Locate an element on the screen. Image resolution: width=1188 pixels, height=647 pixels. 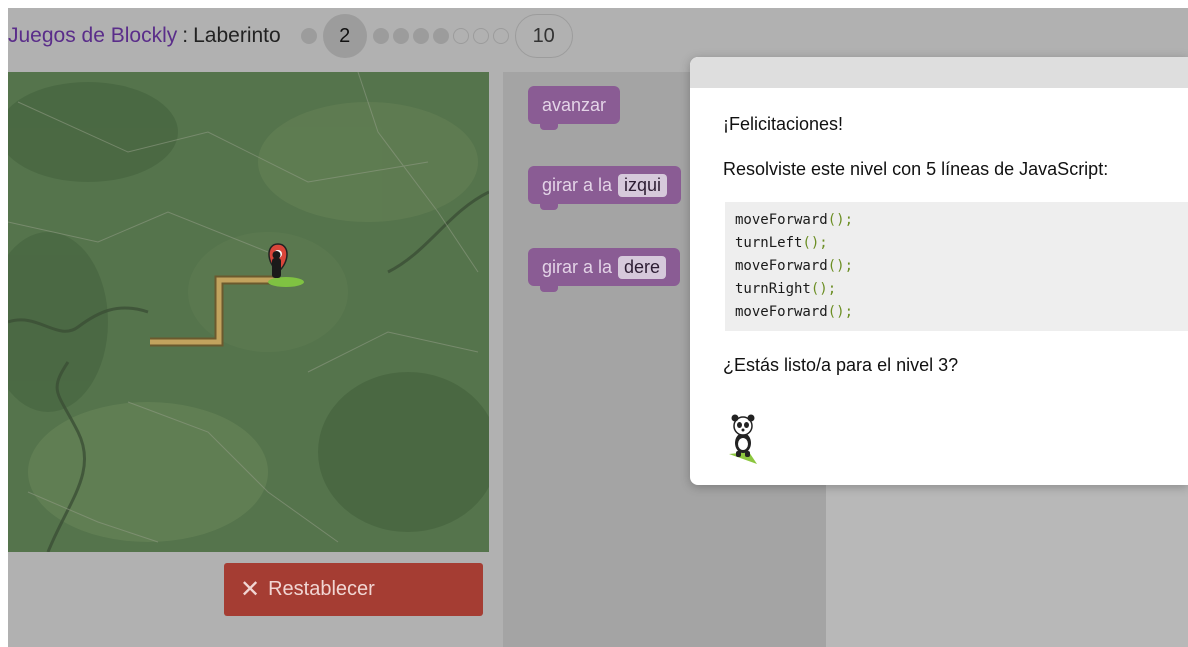
level-1-link is located at coordinates (308, 36).